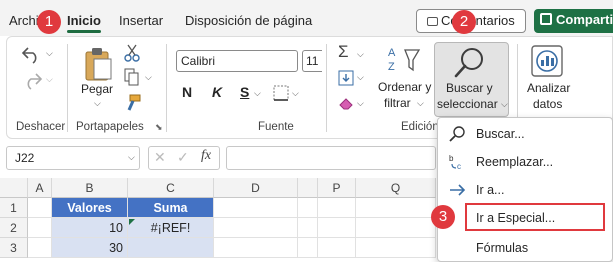 The width and height of the screenshot is (613, 262). What do you see at coordinates (131, 157) in the screenshot?
I see `name-box-dropdown-icon: ⌵` at bounding box center [131, 157].